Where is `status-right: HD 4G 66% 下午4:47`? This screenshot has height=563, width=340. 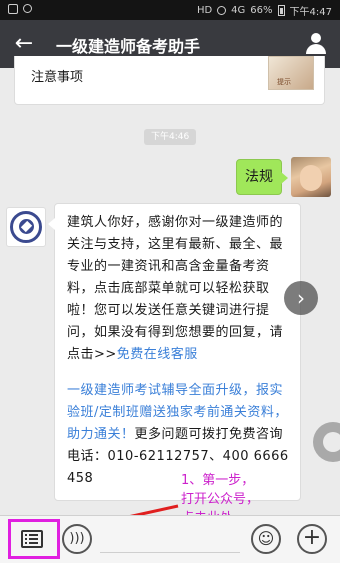 status-right: HD 4G 66% 下午4:47 is located at coordinates (264, 10).